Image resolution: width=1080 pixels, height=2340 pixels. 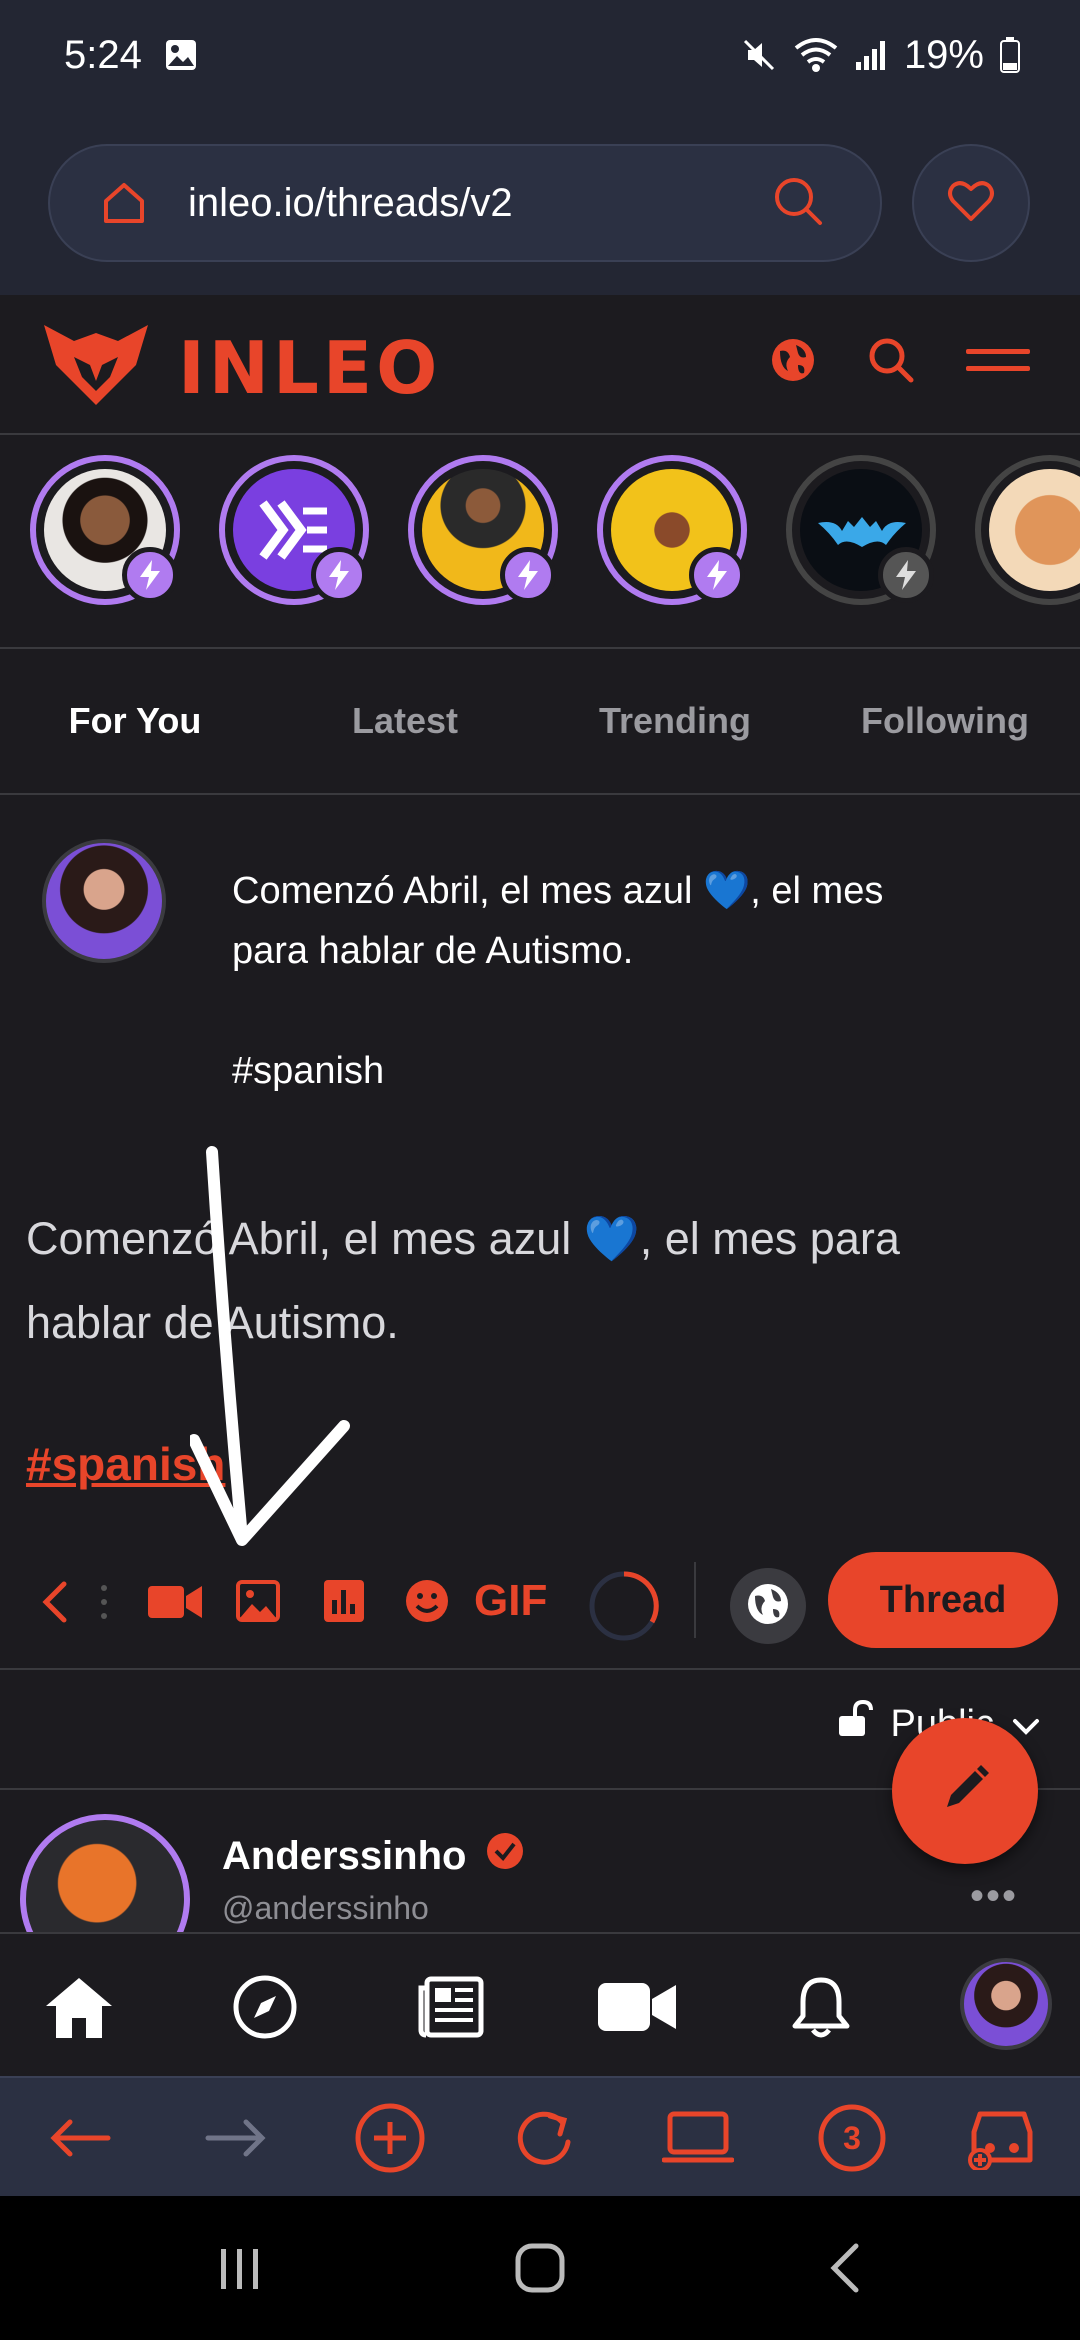 What do you see at coordinates (698, 2138) in the screenshot?
I see `desktop-mode-icon` at bounding box center [698, 2138].